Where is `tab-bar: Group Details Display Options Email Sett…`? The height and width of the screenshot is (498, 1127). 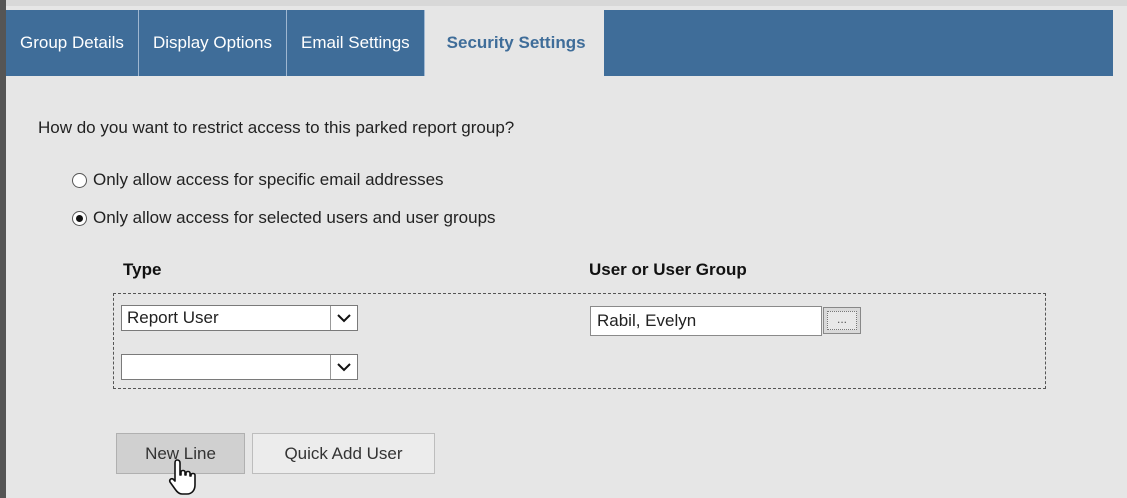
tab-bar: Group Details Display Options Email Sett… is located at coordinates (559, 44).